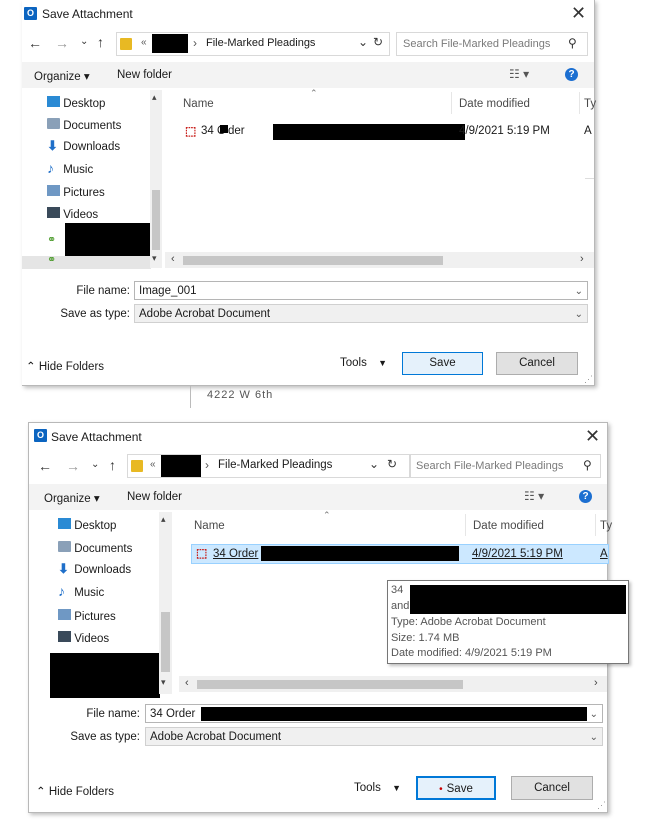 The width and height of the screenshot is (649, 825). I want to click on folder-icon, so click(126, 44).